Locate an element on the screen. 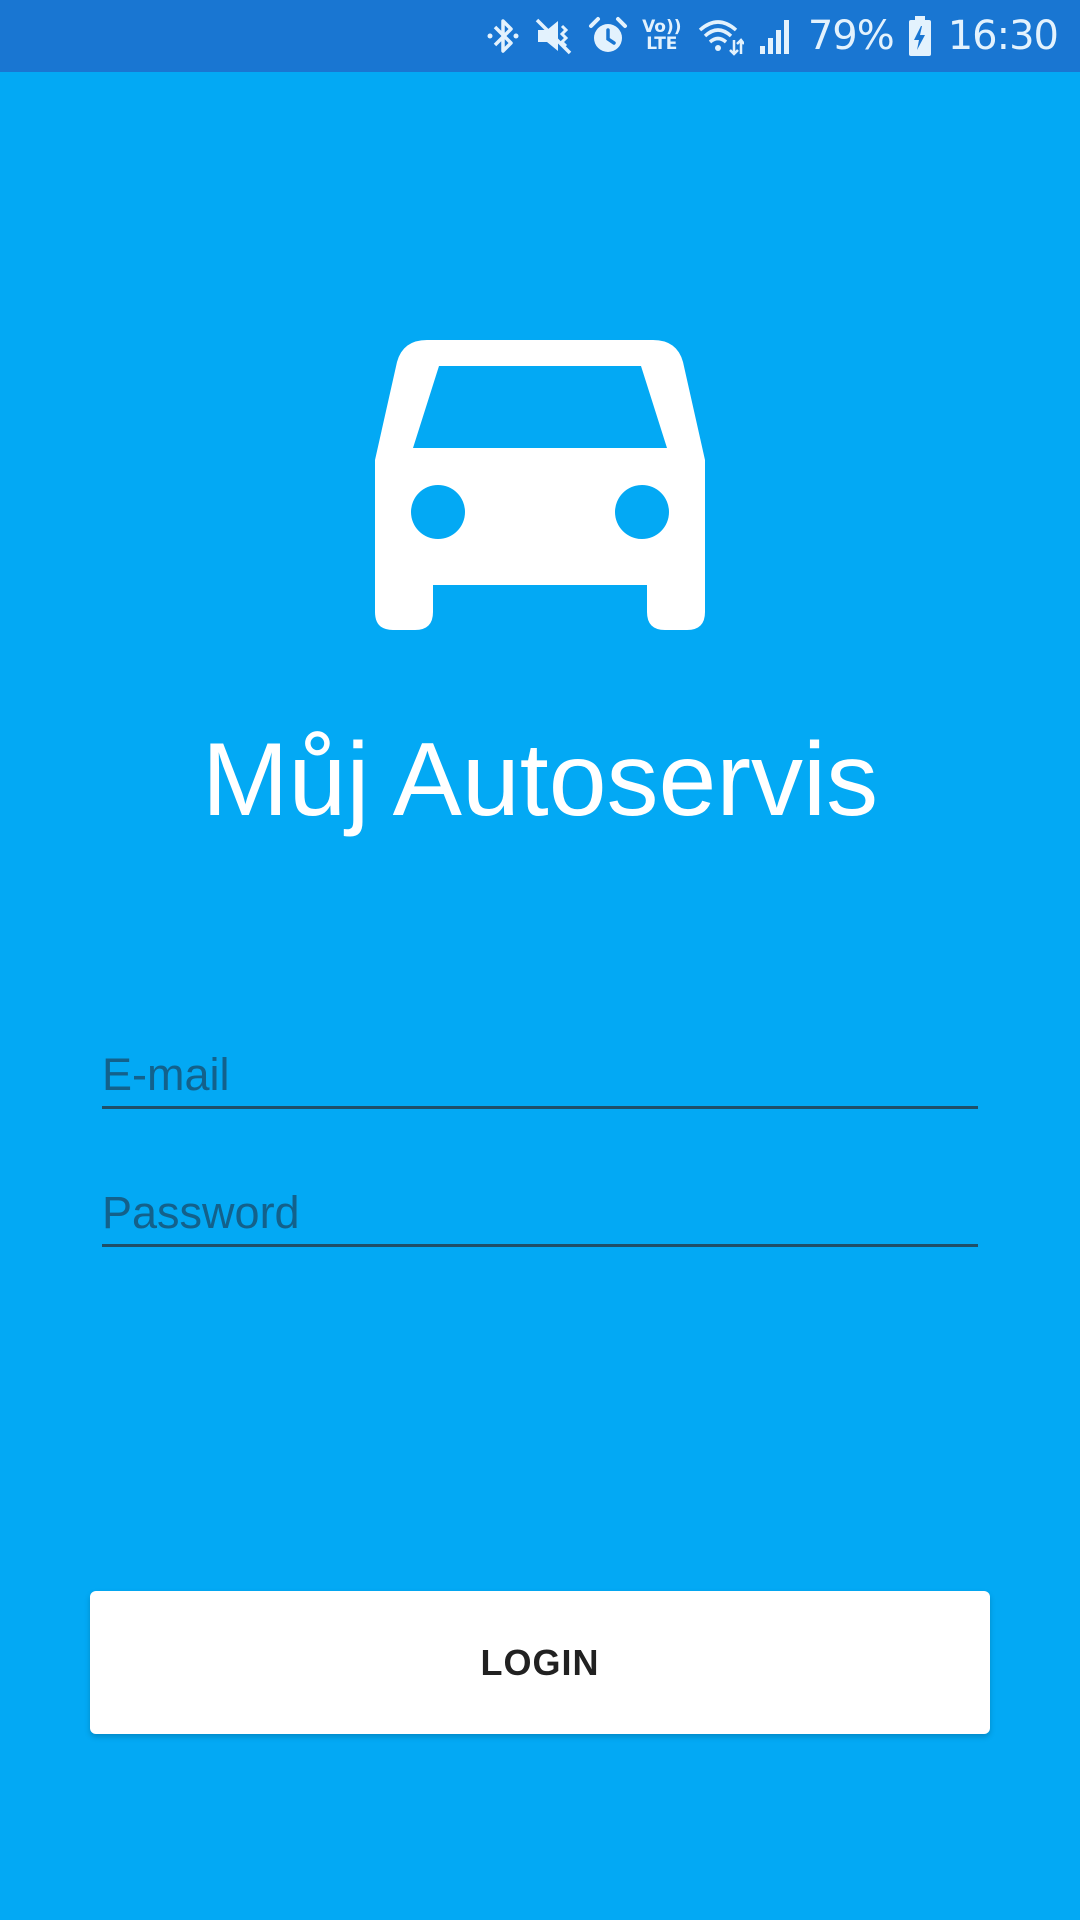  status-icons: Vo)) LTE 79% 16:30 is located at coordinates (772, 36).